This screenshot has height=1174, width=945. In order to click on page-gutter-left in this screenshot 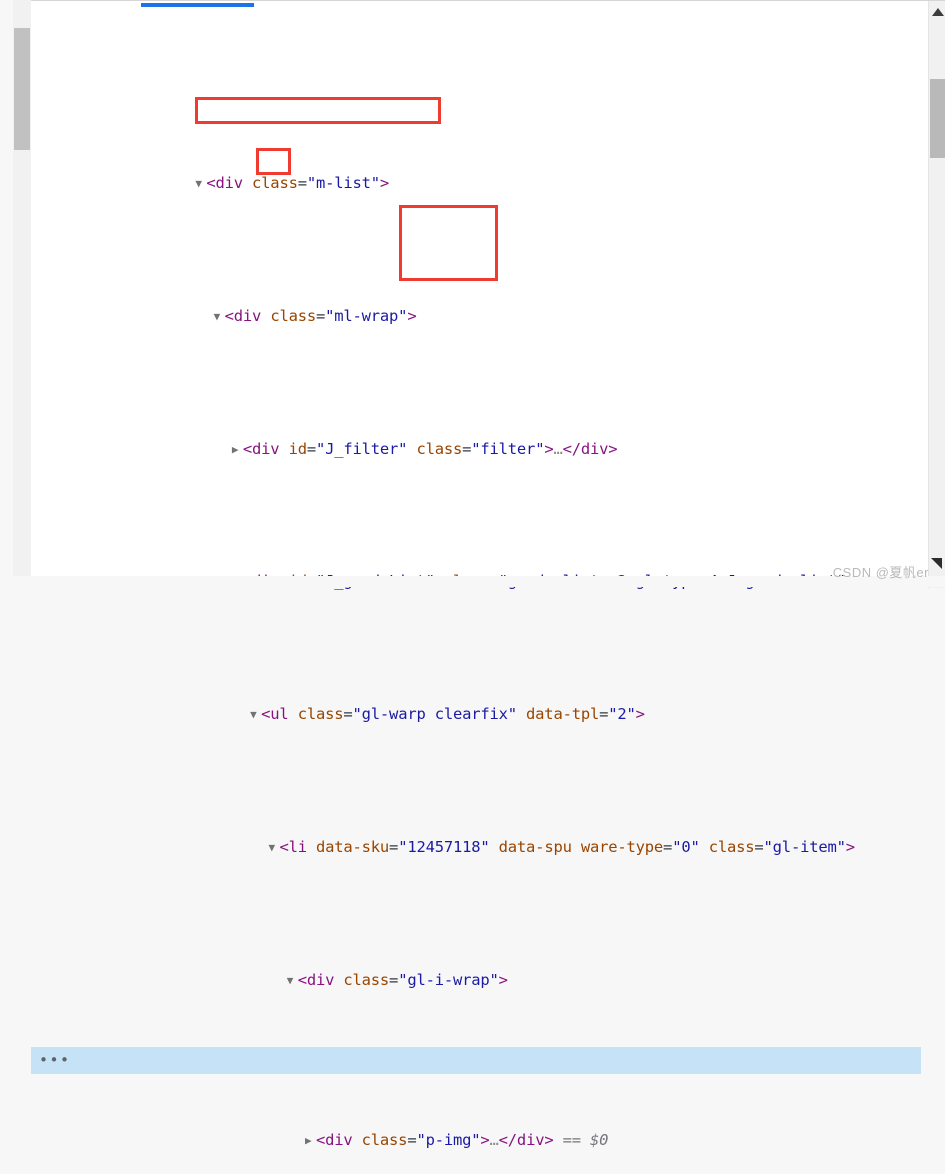, I will do `click(6, 293)`.